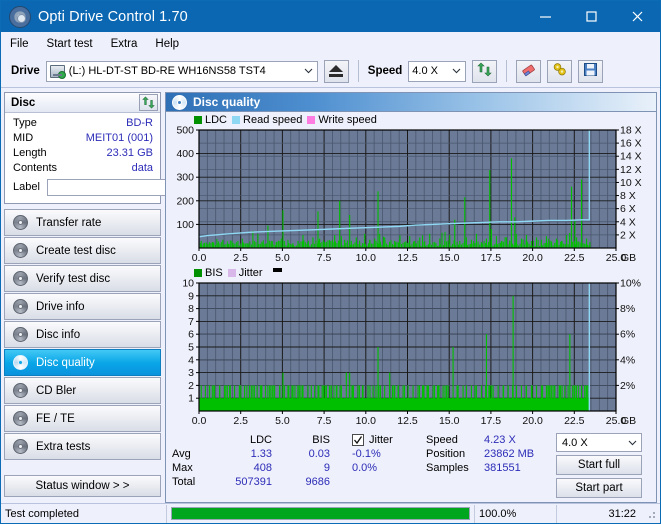 The height and width of the screenshot is (524, 661). I want to click on svg-text: 10.0, so click(366, 421).